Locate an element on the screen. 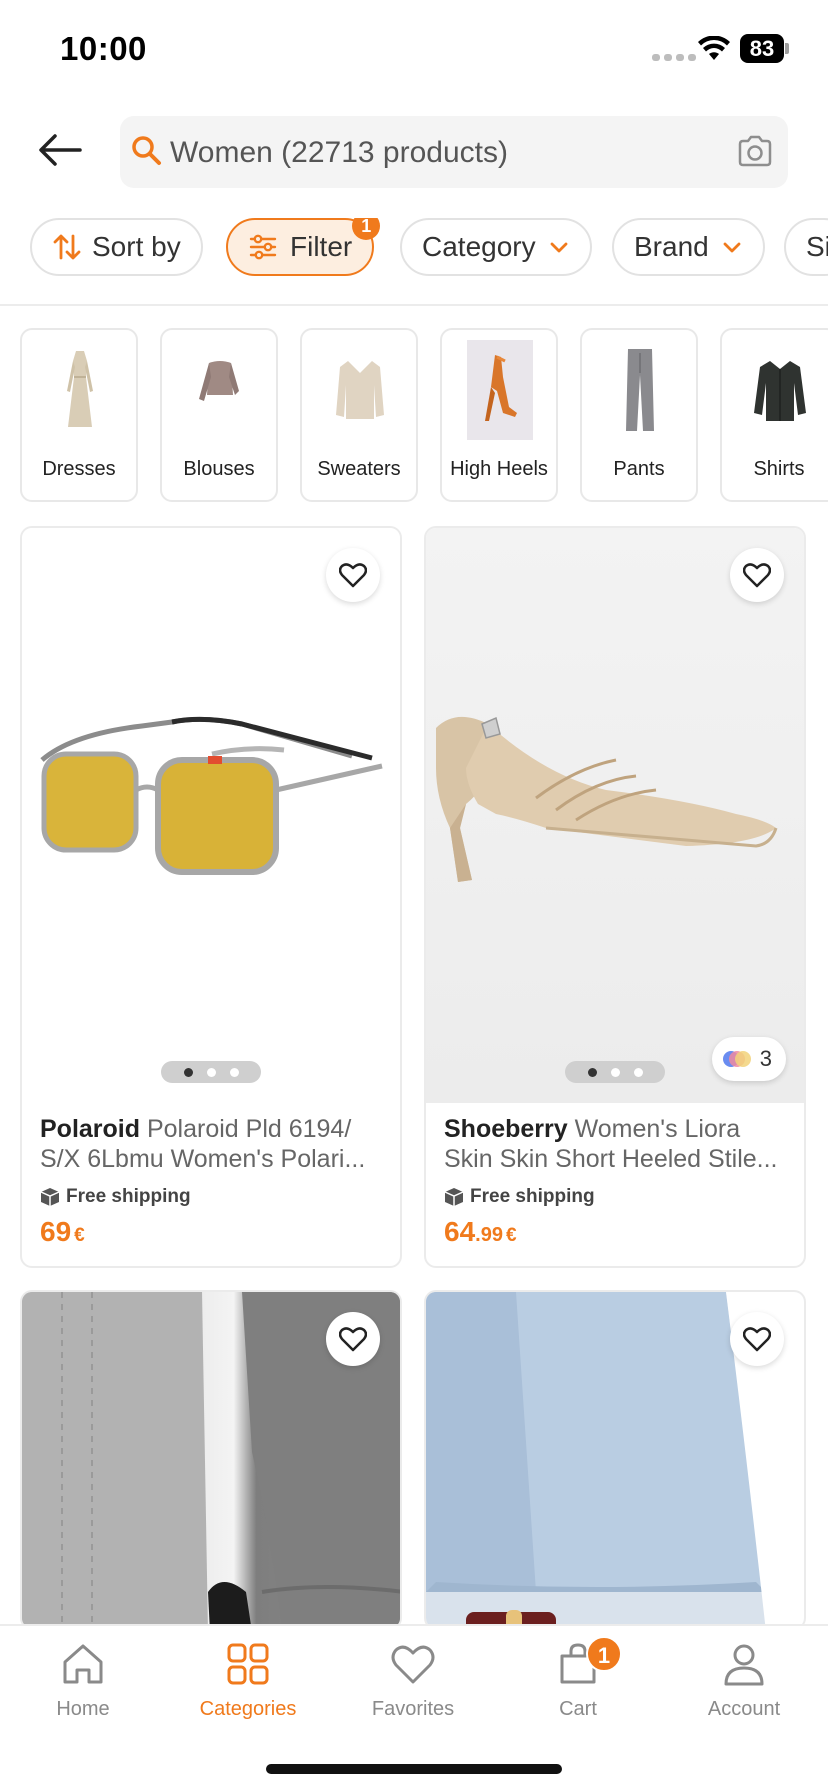 The image size is (828, 1792). price-integer: 64 is located at coordinates (460, 1231).